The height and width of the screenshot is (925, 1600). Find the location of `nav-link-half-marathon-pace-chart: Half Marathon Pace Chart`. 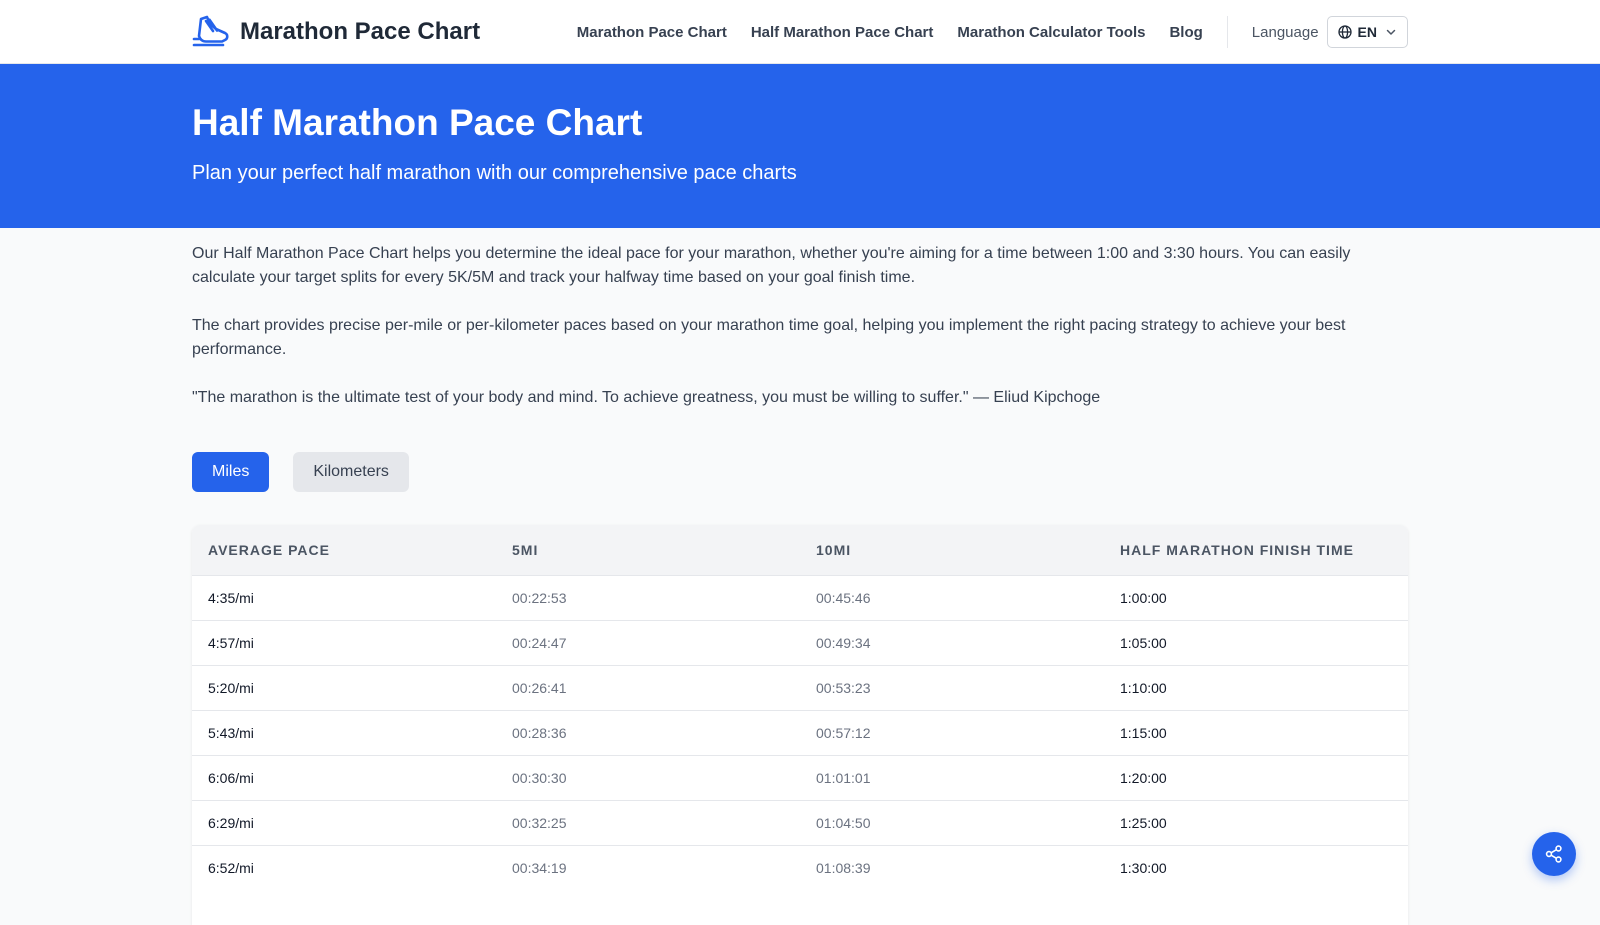

nav-link-half-marathon-pace-chart: Half Marathon Pace Chart is located at coordinates (842, 32).